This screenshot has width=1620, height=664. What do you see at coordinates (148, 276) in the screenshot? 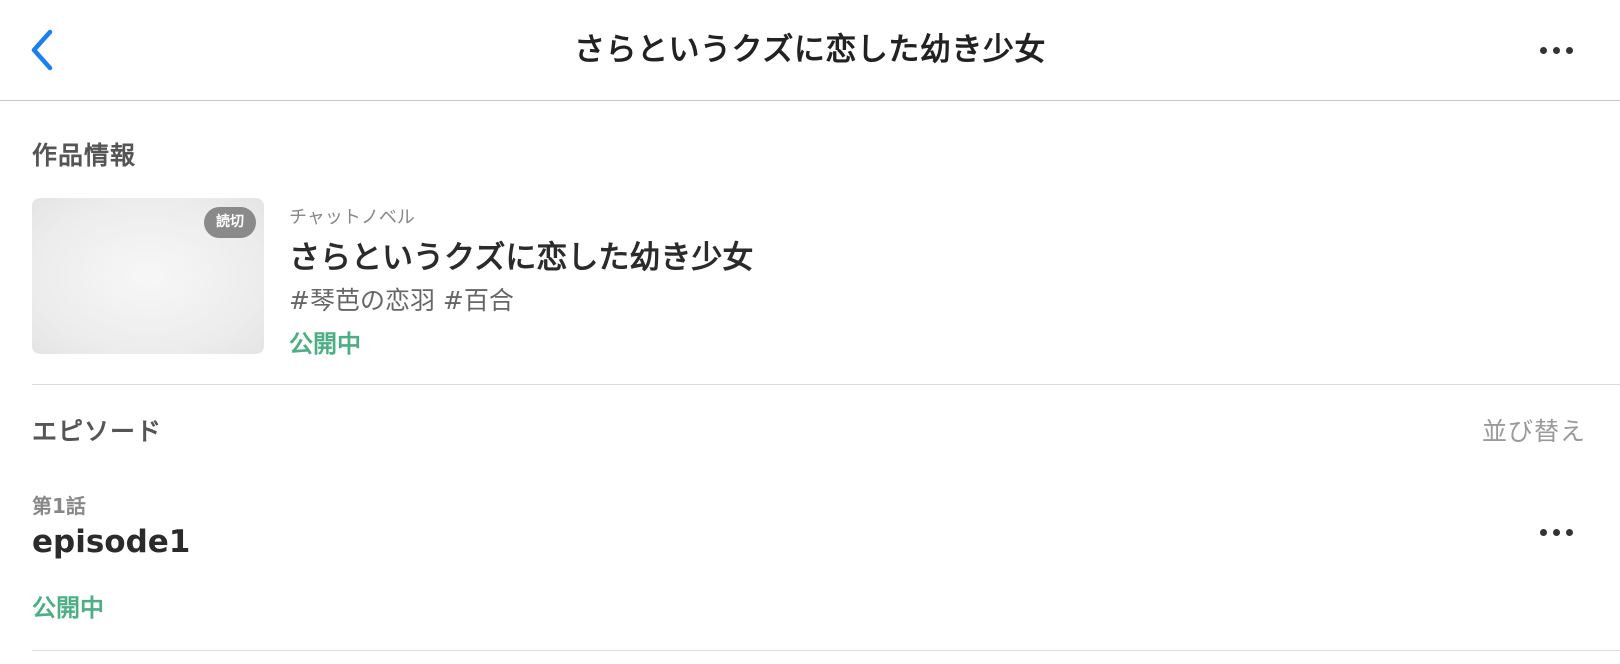
I see `work-thumbnail: 読切` at bounding box center [148, 276].